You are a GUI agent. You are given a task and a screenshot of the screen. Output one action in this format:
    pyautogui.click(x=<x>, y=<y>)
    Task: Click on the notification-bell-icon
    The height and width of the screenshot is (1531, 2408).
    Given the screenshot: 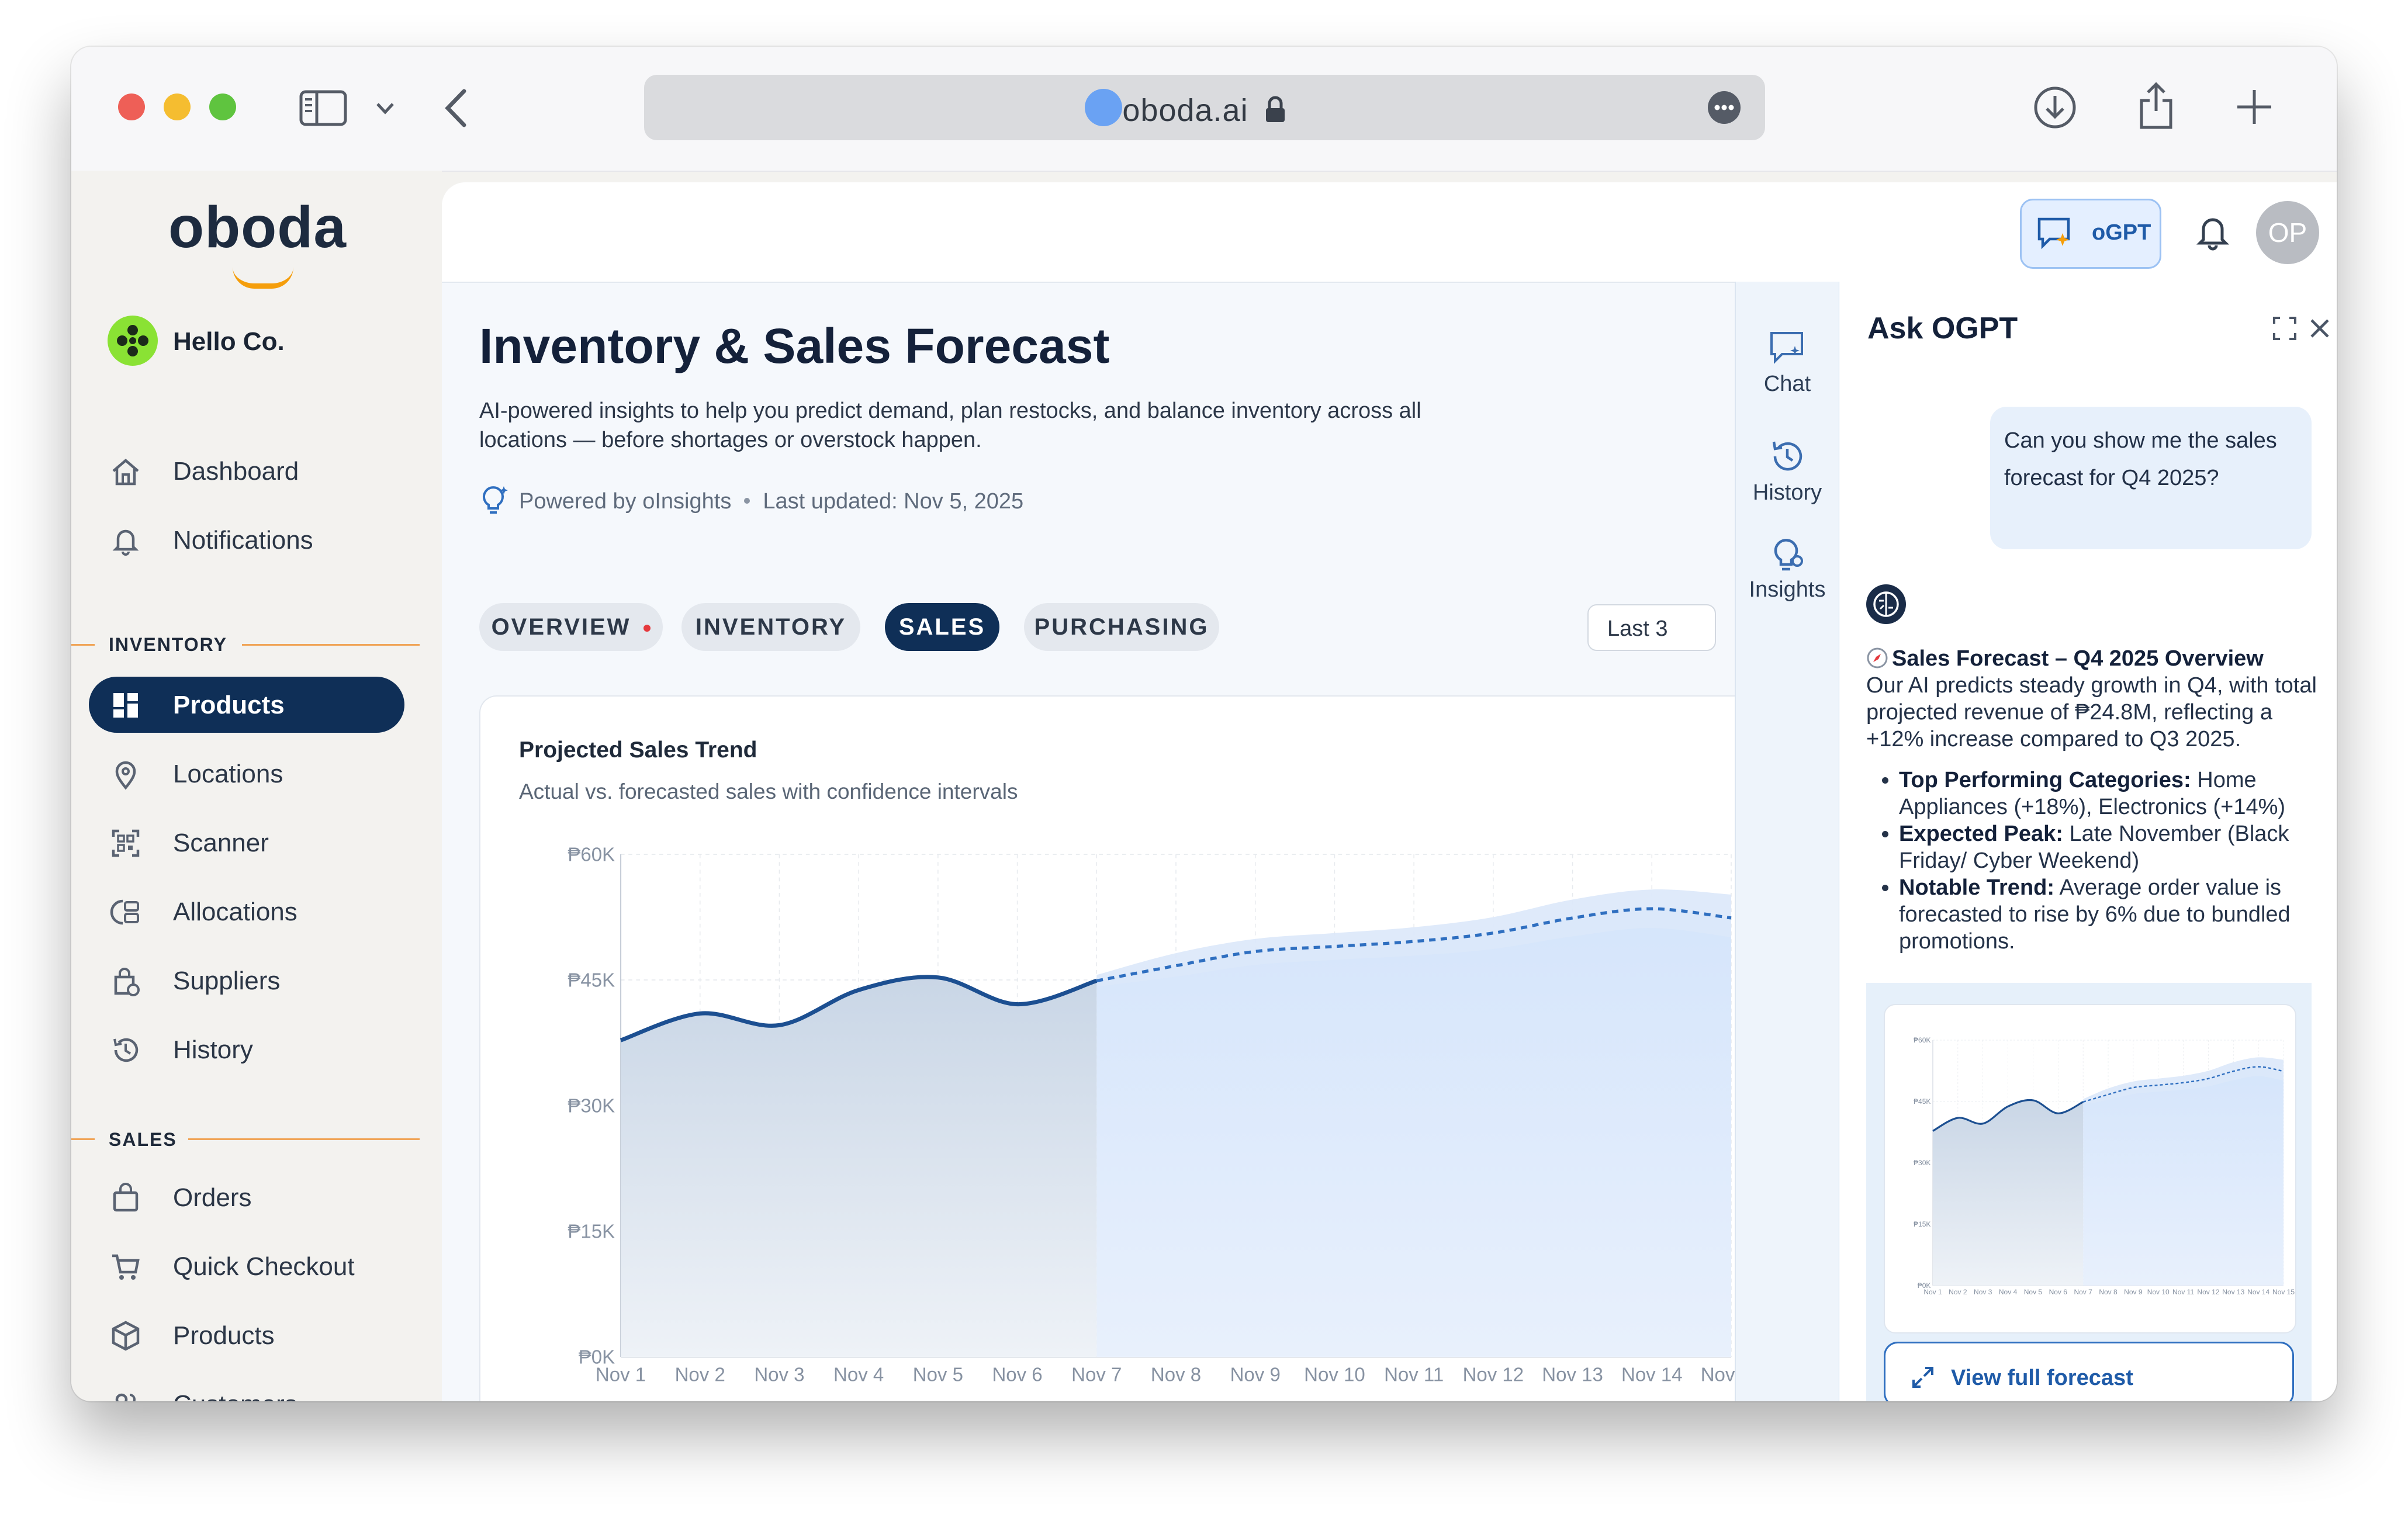 What is the action you would take?
    pyautogui.click(x=2212, y=232)
    